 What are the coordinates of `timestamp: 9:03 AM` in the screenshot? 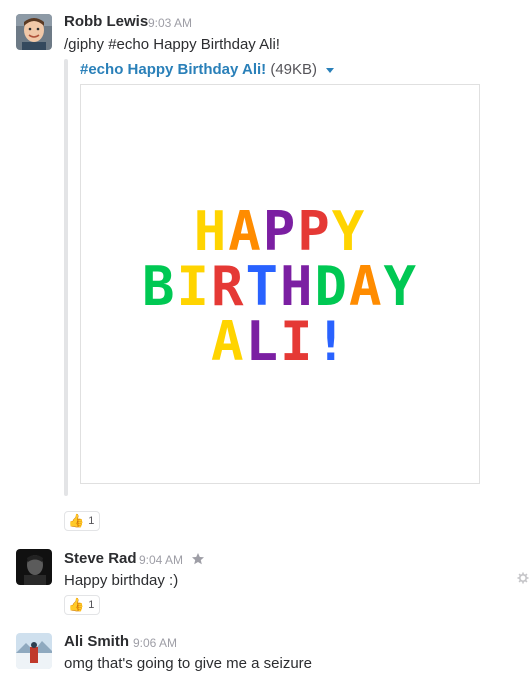 It's located at (170, 23).